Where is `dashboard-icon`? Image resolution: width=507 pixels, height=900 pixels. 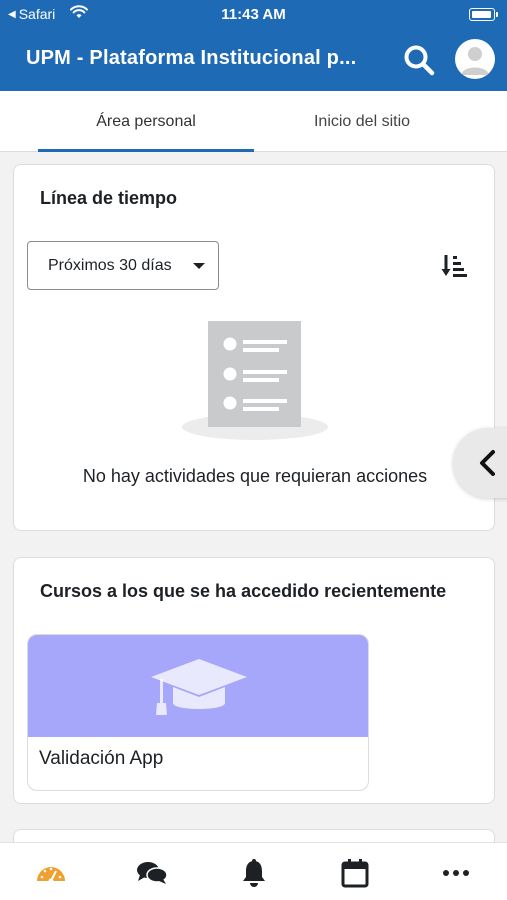
dashboard-icon is located at coordinates (51, 875).